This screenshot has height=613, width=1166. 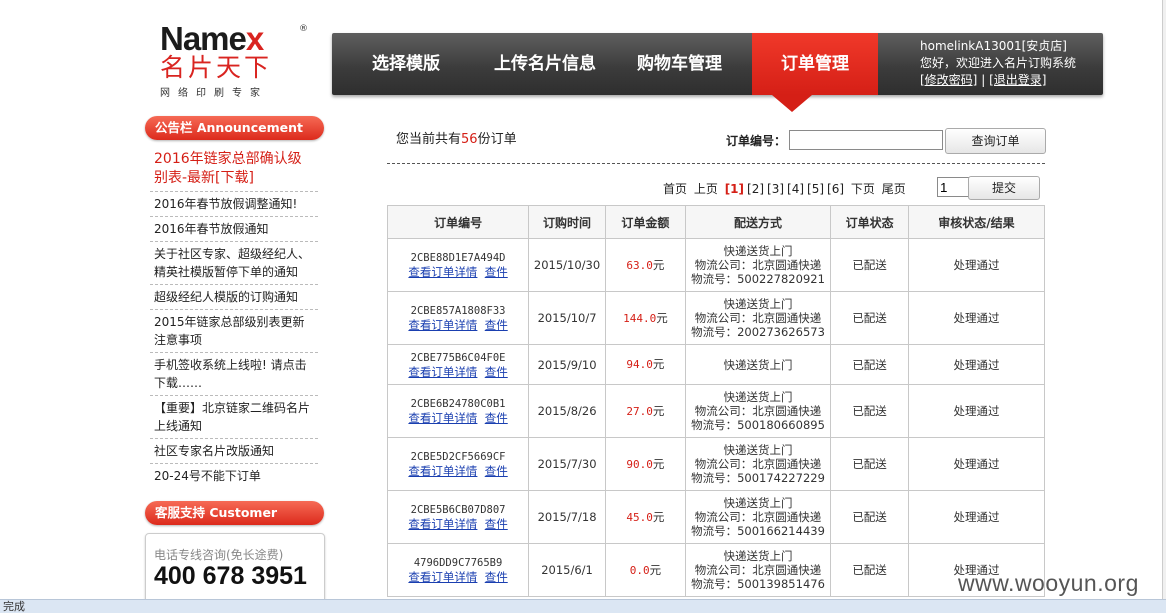 I want to click on announcement-item: 2016年春节放假调整通知!, so click(x=234, y=204).